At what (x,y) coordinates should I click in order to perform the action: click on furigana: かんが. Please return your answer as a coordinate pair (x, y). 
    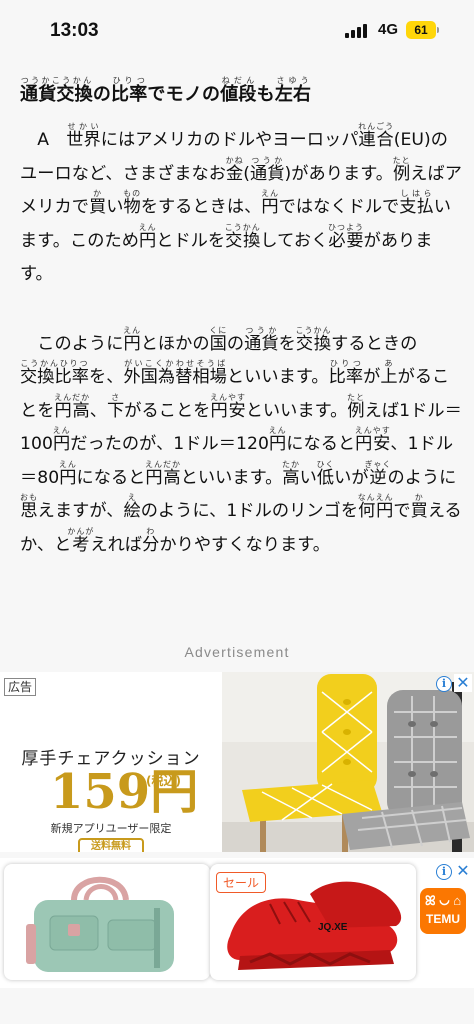
    Looking at the image, I should click on (81, 531).